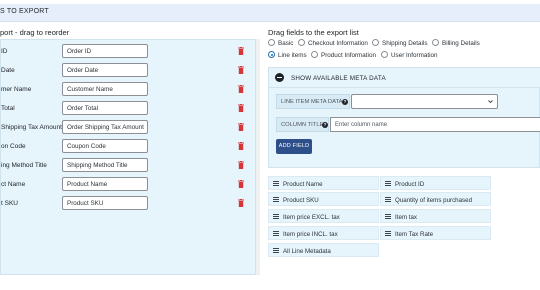 The width and height of the screenshot is (540, 290). I want to click on field-chip: Item tax, so click(435, 216).